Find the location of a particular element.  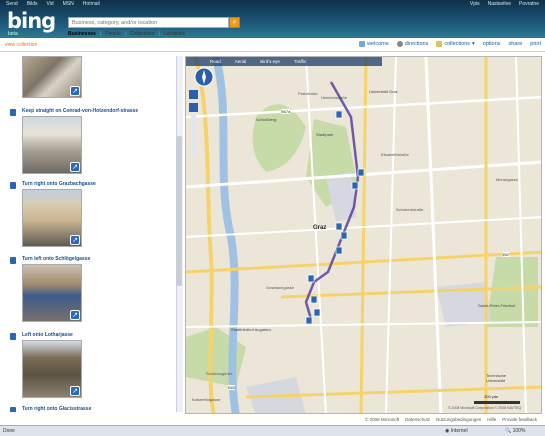

step-text: Turn right onto Glacisstrasse is located at coordinates (56, 409).